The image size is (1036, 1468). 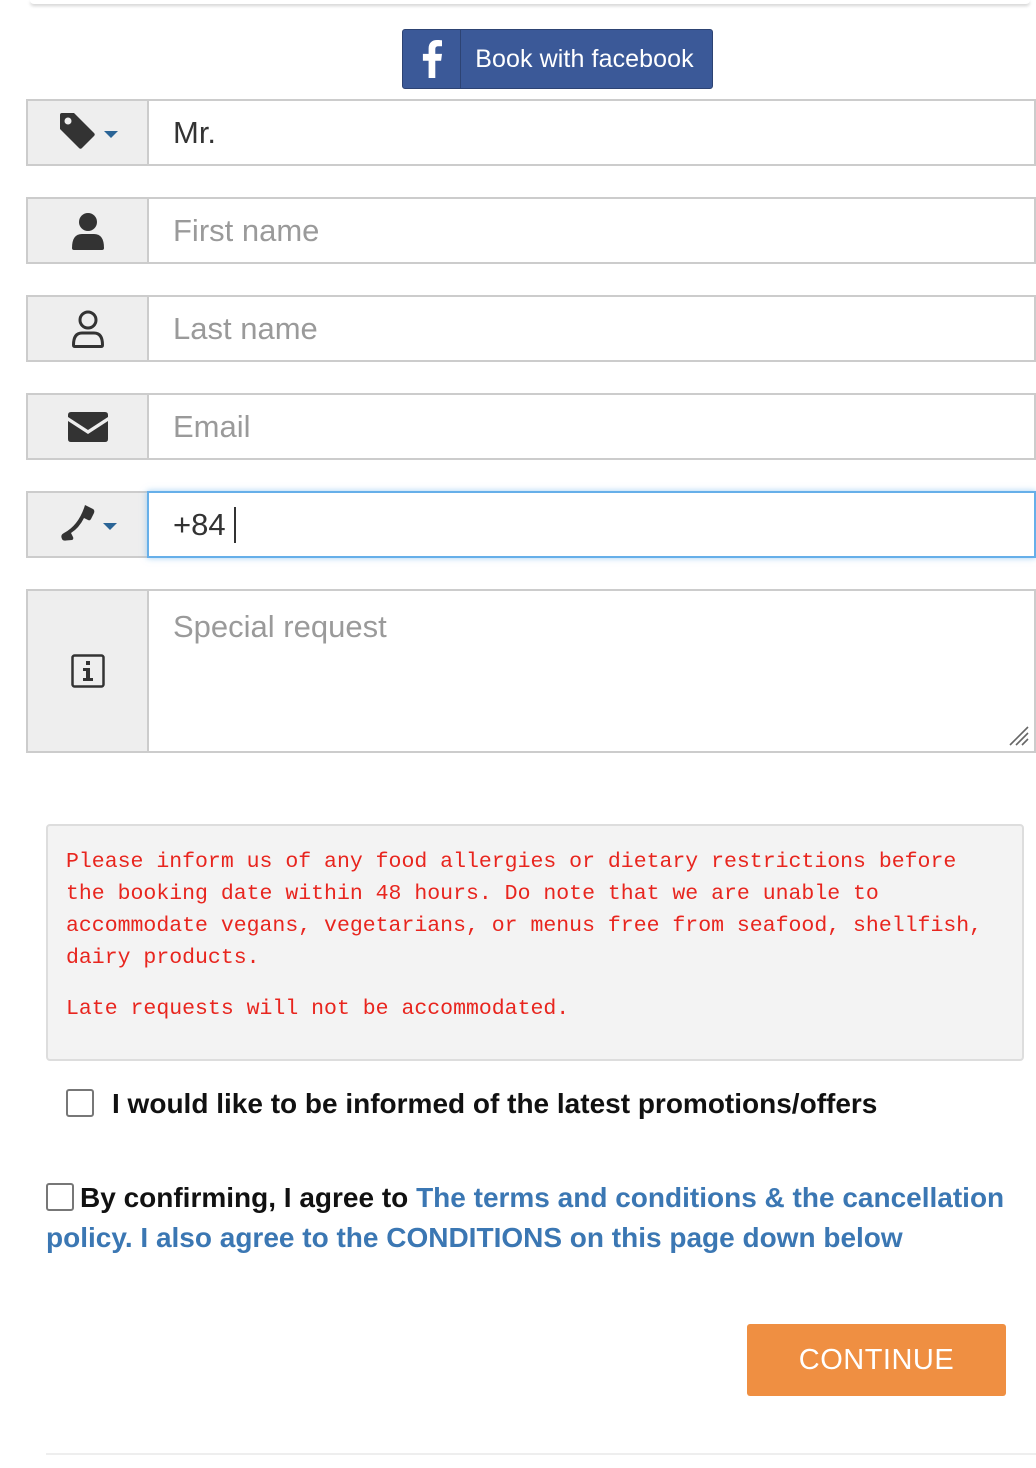 I want to click on facebook-f-icon, so click(x=432, y=59).